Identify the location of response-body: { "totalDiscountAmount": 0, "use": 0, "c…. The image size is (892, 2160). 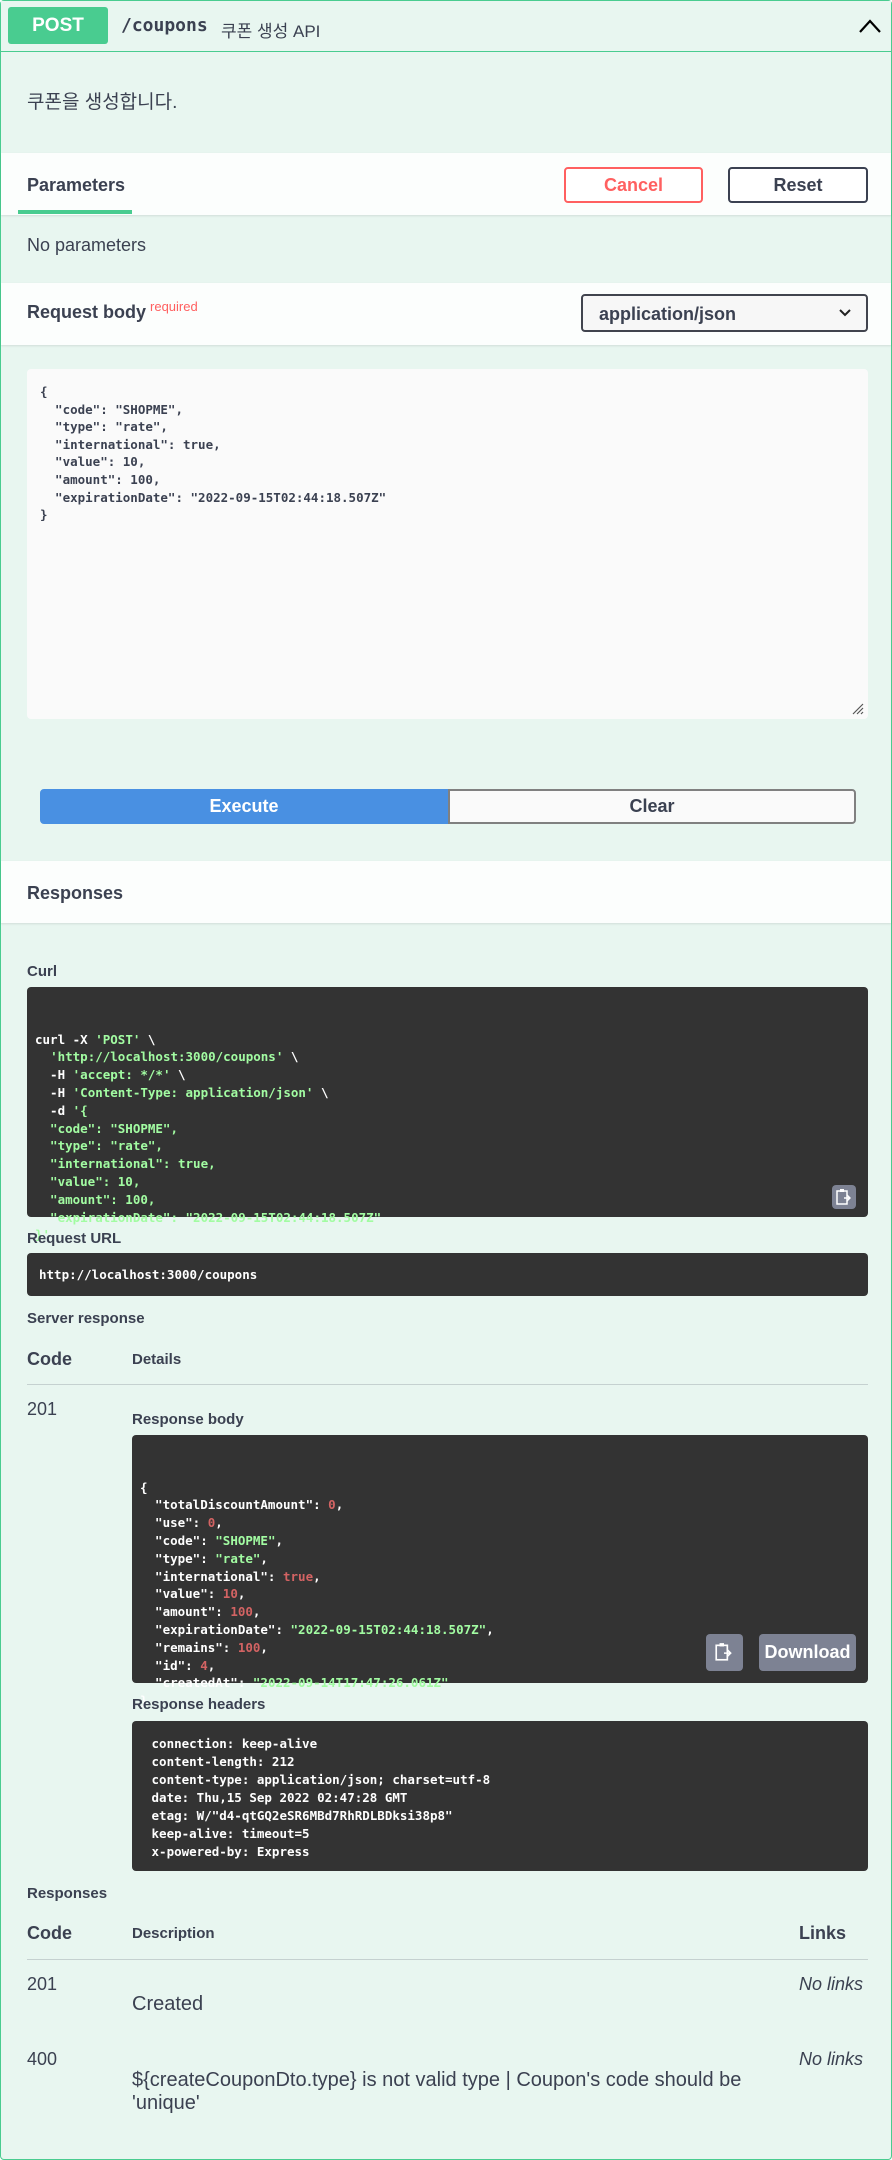
(500, 1571).